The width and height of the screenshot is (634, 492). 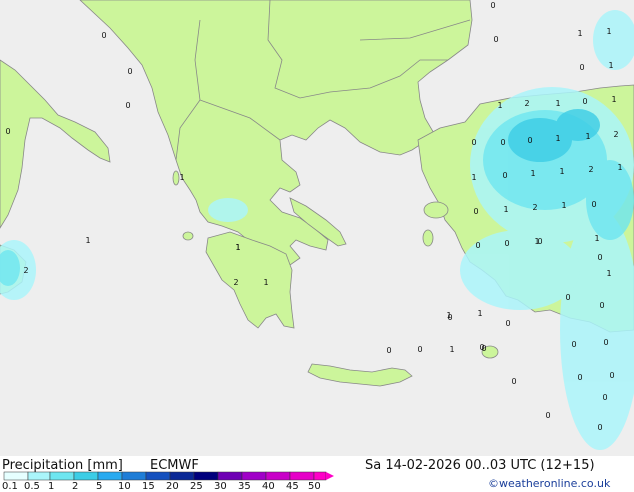 What do you see at coordinates (428, 238) in the screenshot?
I see `land-chios` at bounding box center [428, 238].